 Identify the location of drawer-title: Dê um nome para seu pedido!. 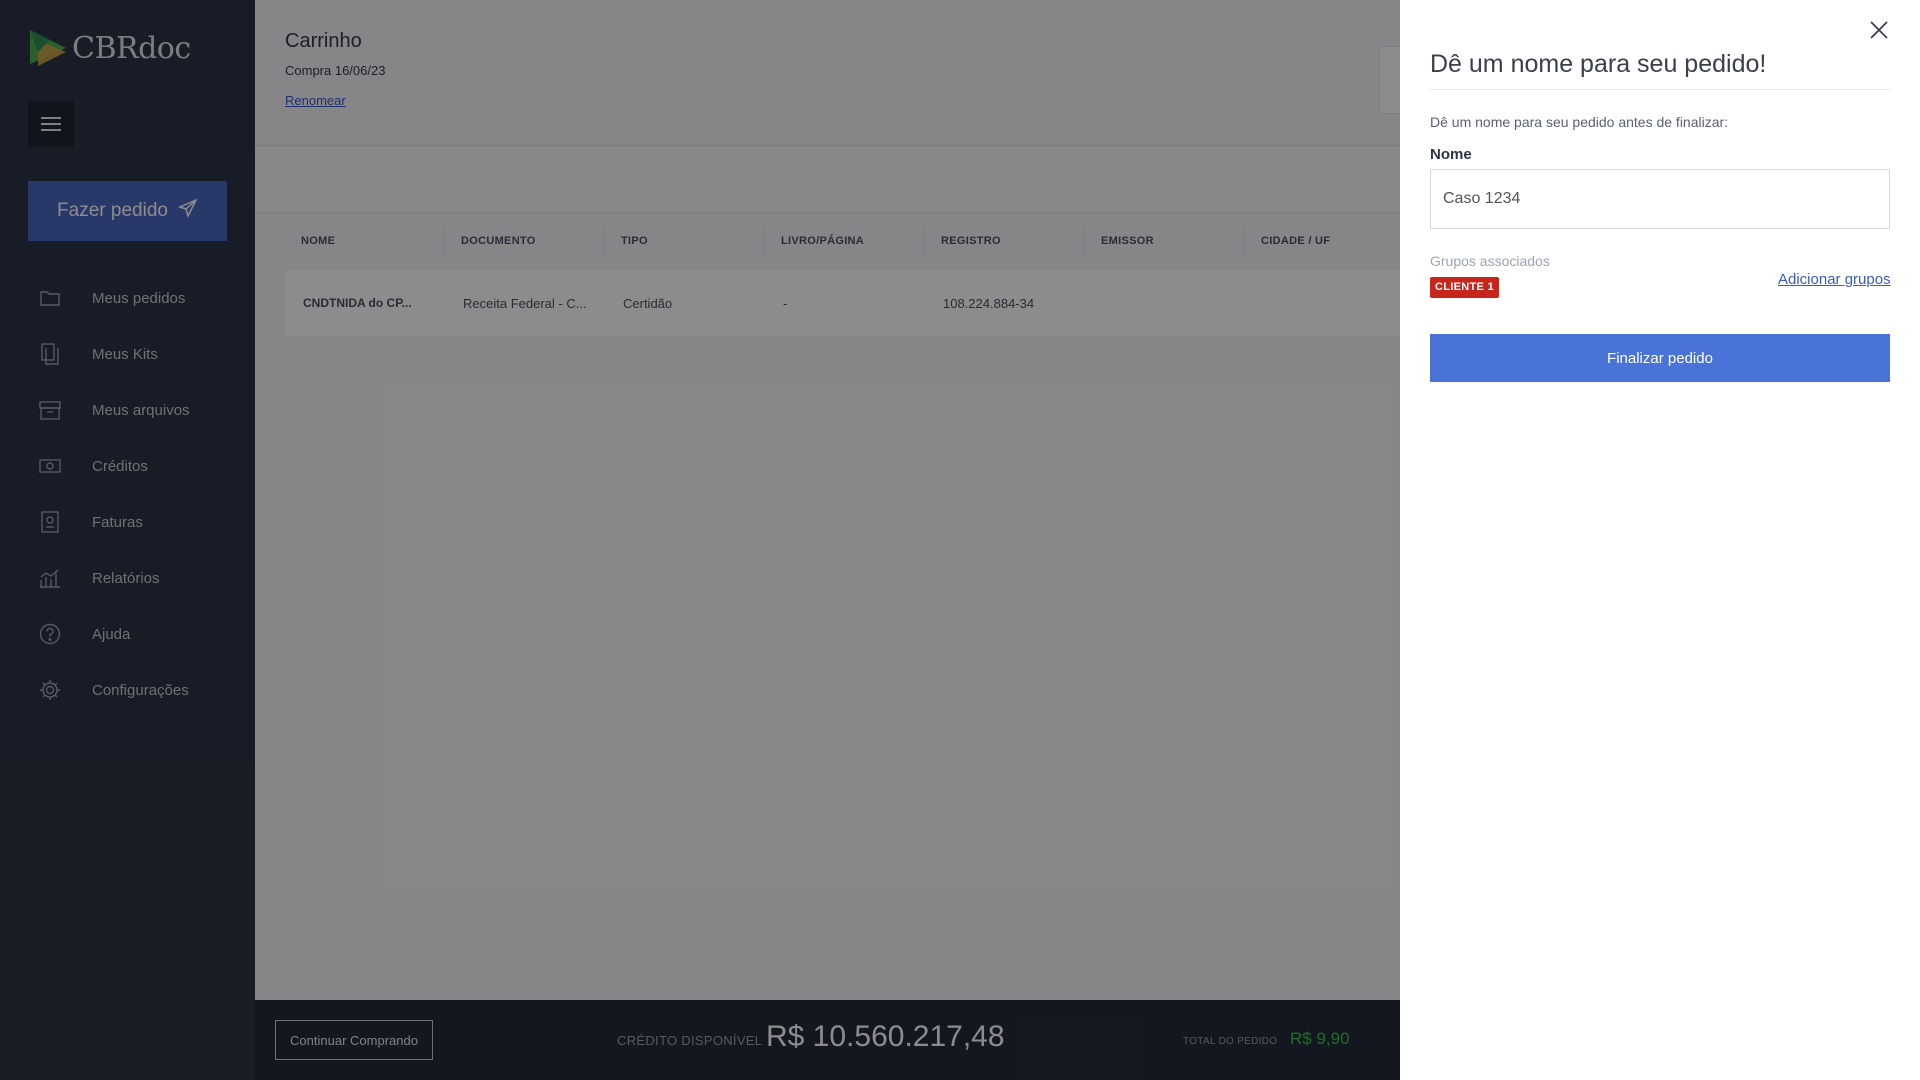
(1598, 64).